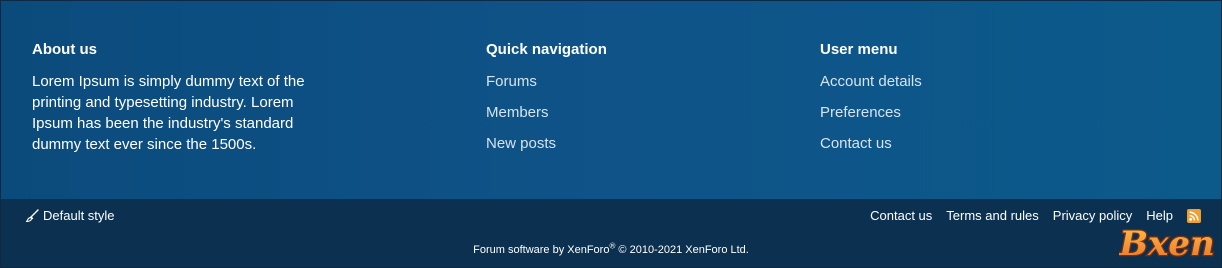  Describe the element at coordinates (682, 250) in the screenshot. I see `copyright-suffix: © 2010-2021 XenForo Ltd.` at that location.